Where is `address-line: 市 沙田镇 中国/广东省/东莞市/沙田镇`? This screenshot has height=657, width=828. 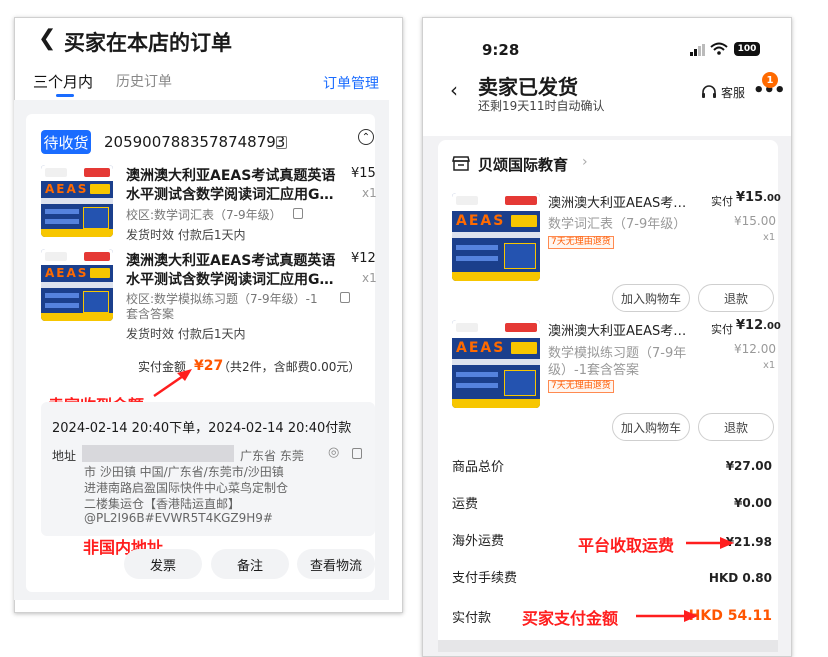
address-line: 市 沙田镇 中国/广东省/东莞市/沙田镇 is located at coordinates (184, 472).